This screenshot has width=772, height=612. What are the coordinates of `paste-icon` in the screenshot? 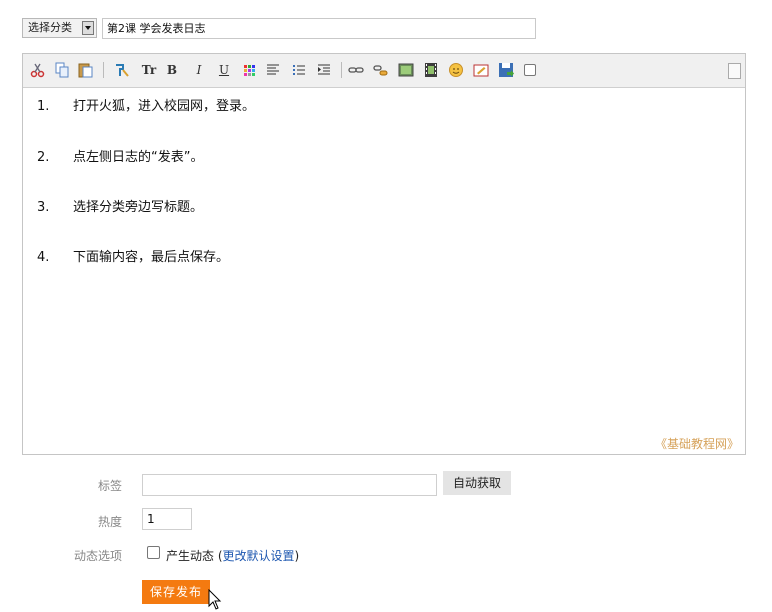 It's located at (86, 70).